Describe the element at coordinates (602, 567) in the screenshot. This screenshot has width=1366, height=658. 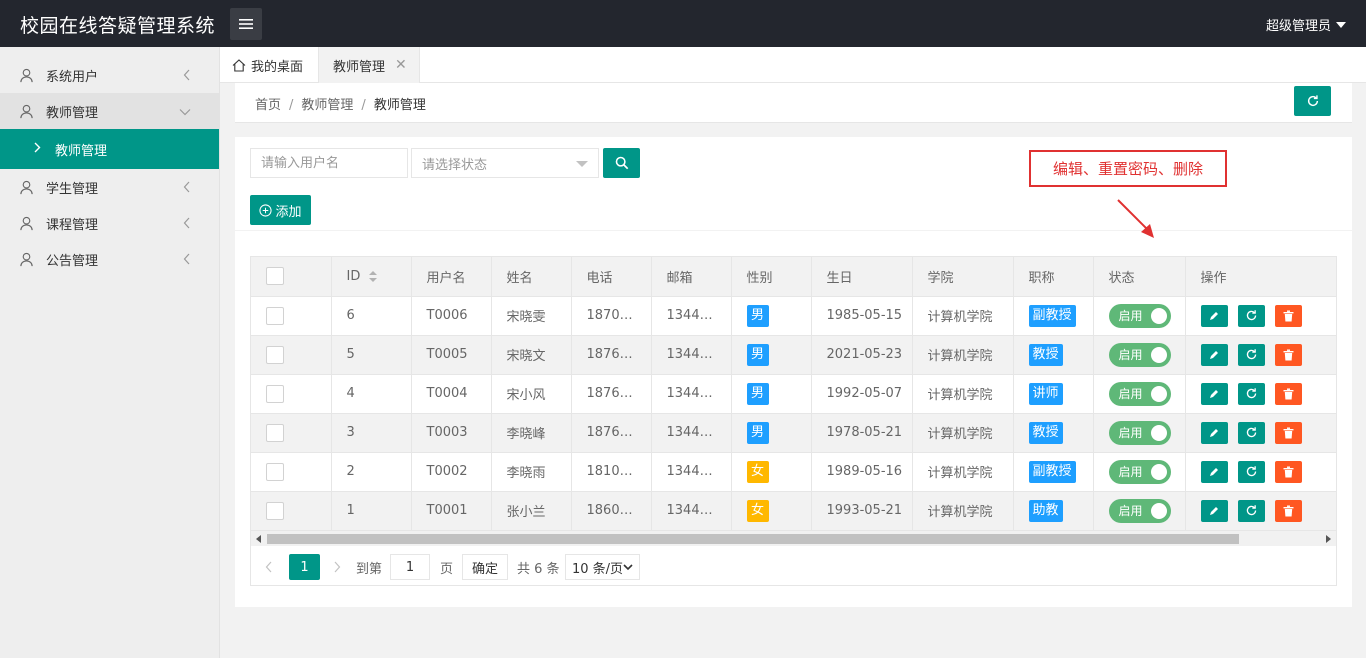
I see `page-size-select: 10 条/页` at that location.